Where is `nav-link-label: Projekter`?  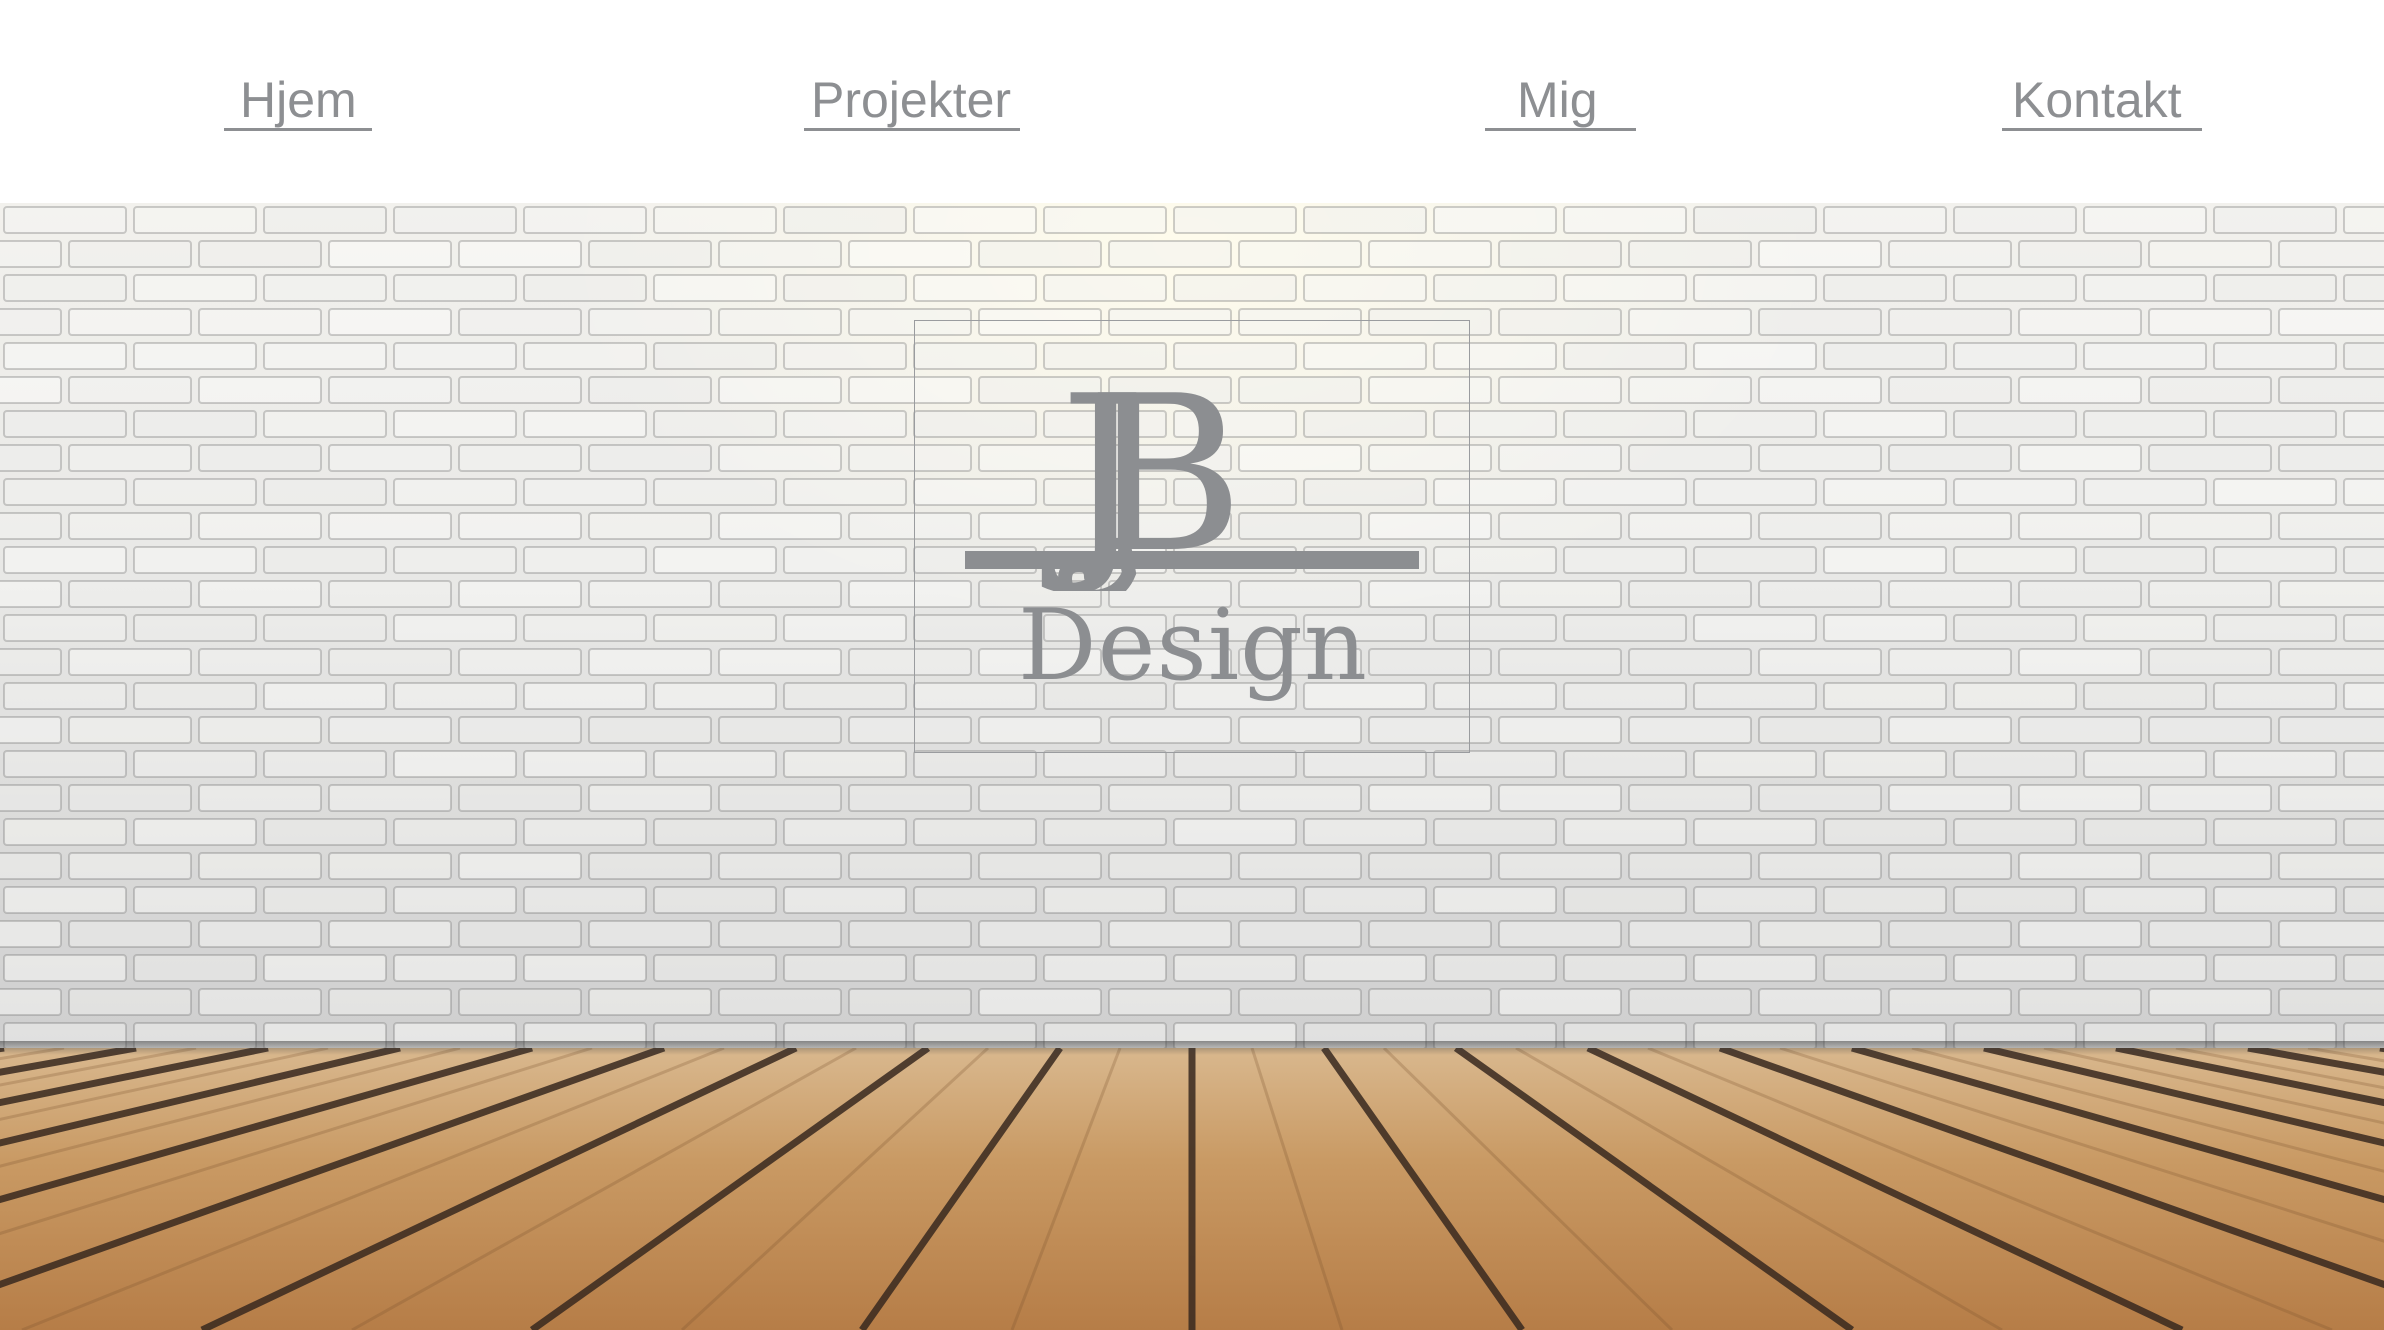
nav-link-label: Projekter is located at coordinates (911, 100).